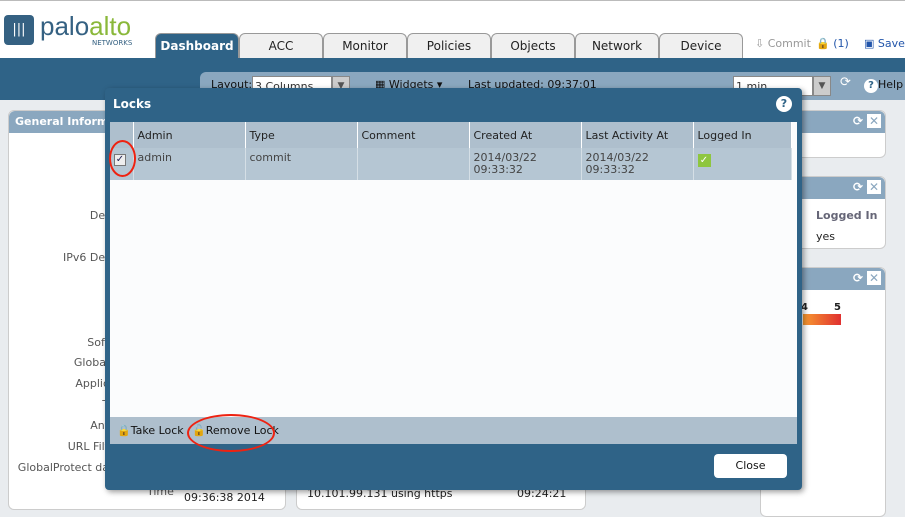  What do you see at coordinates (365, 46) in the screenshot?
I see `tab-monitor: Monitor` at bounding box center [365, 46].